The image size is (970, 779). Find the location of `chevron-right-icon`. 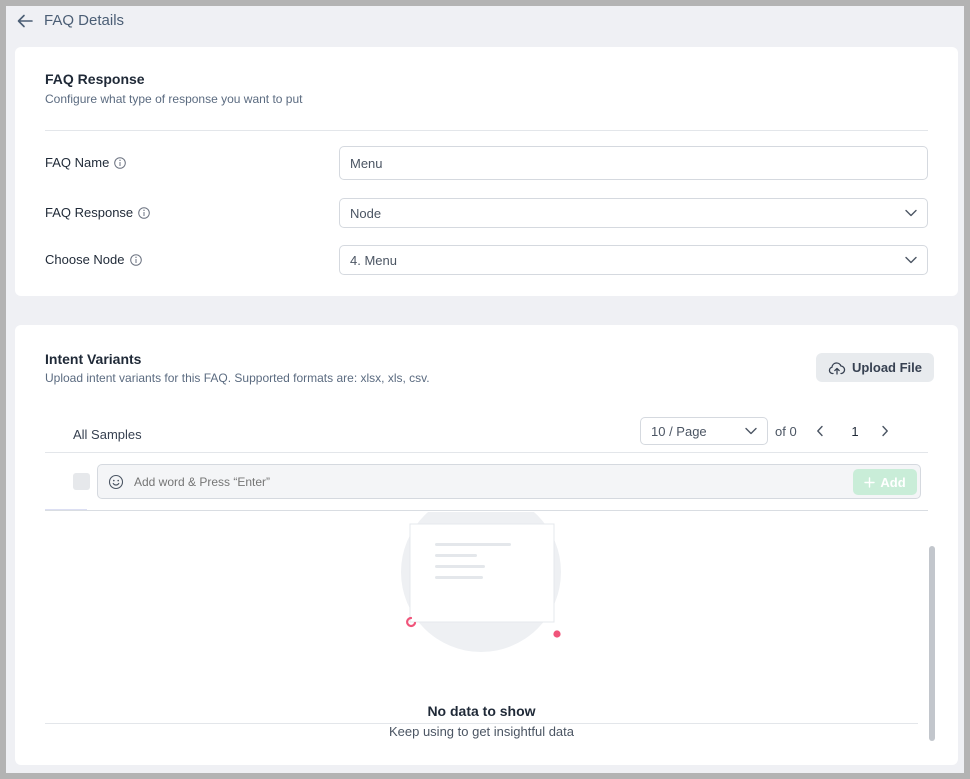

chevron-right-icon is located at coordinates (885, 431).